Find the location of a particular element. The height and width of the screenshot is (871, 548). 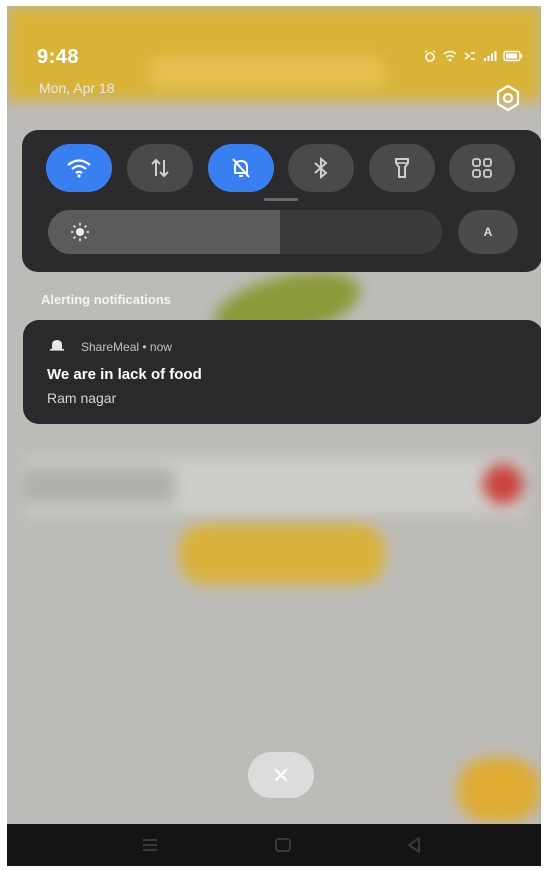

notification-app-line: ShareMeal • now is located at coordinates (126, 347).